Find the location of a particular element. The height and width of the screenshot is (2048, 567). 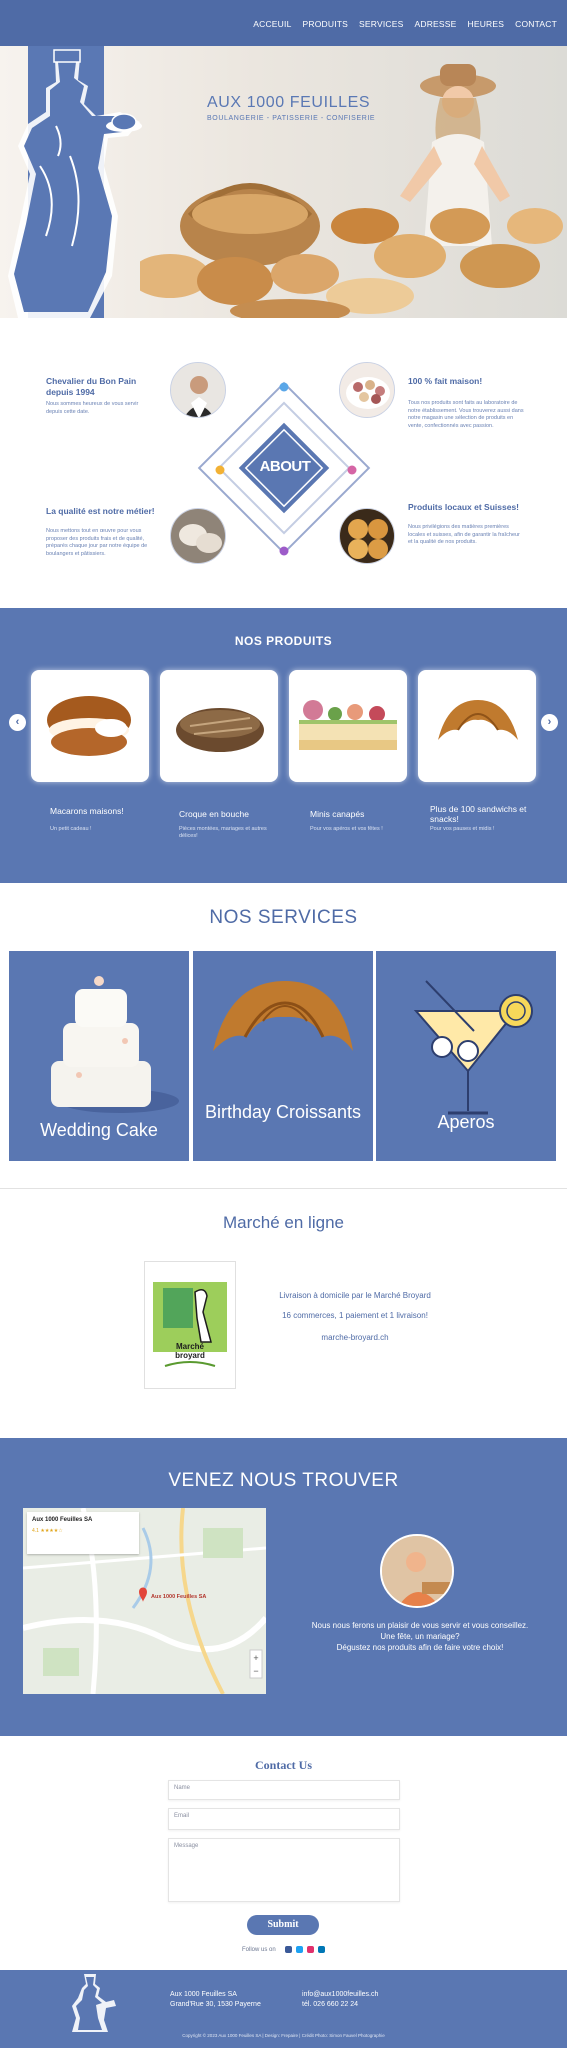

instagram-icon is located at coordinates (310, 1949).